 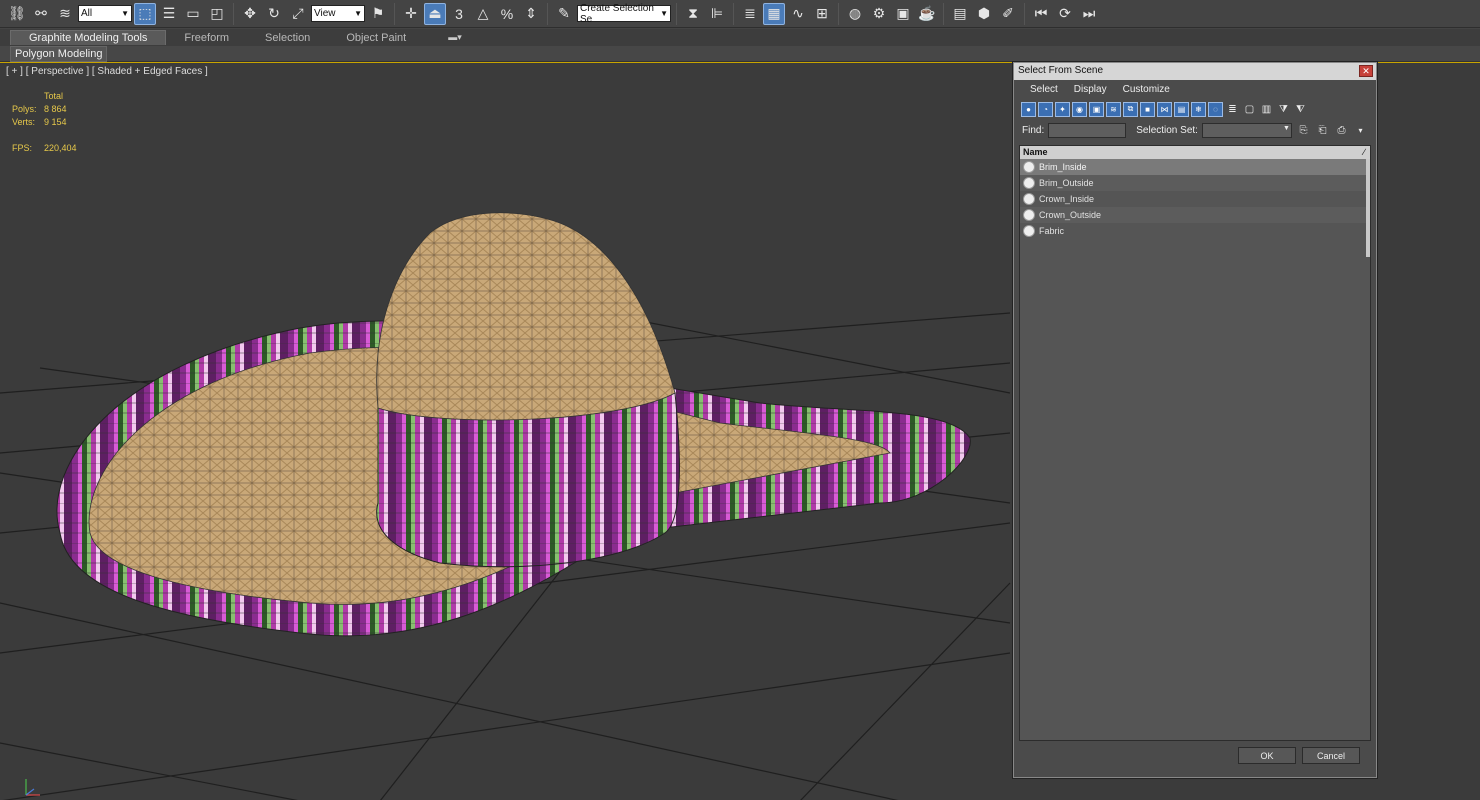 What do you see at coordinates (1195, 183) in the screenshot?
I see `list-item: Brim_Outside` at bounding box center [1195, 183].